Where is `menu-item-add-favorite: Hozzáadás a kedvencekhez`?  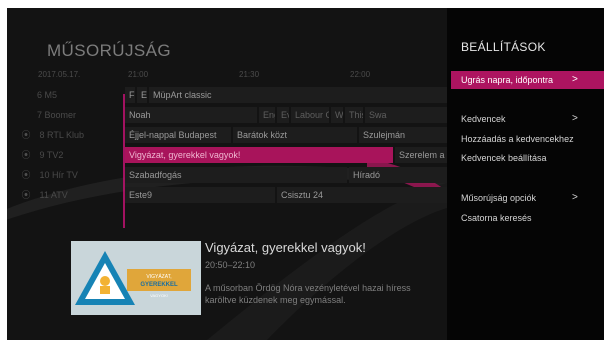 menu-item-add-favorite: Hozzáadás a kedvencekhez is located at coordinates (527, 139).